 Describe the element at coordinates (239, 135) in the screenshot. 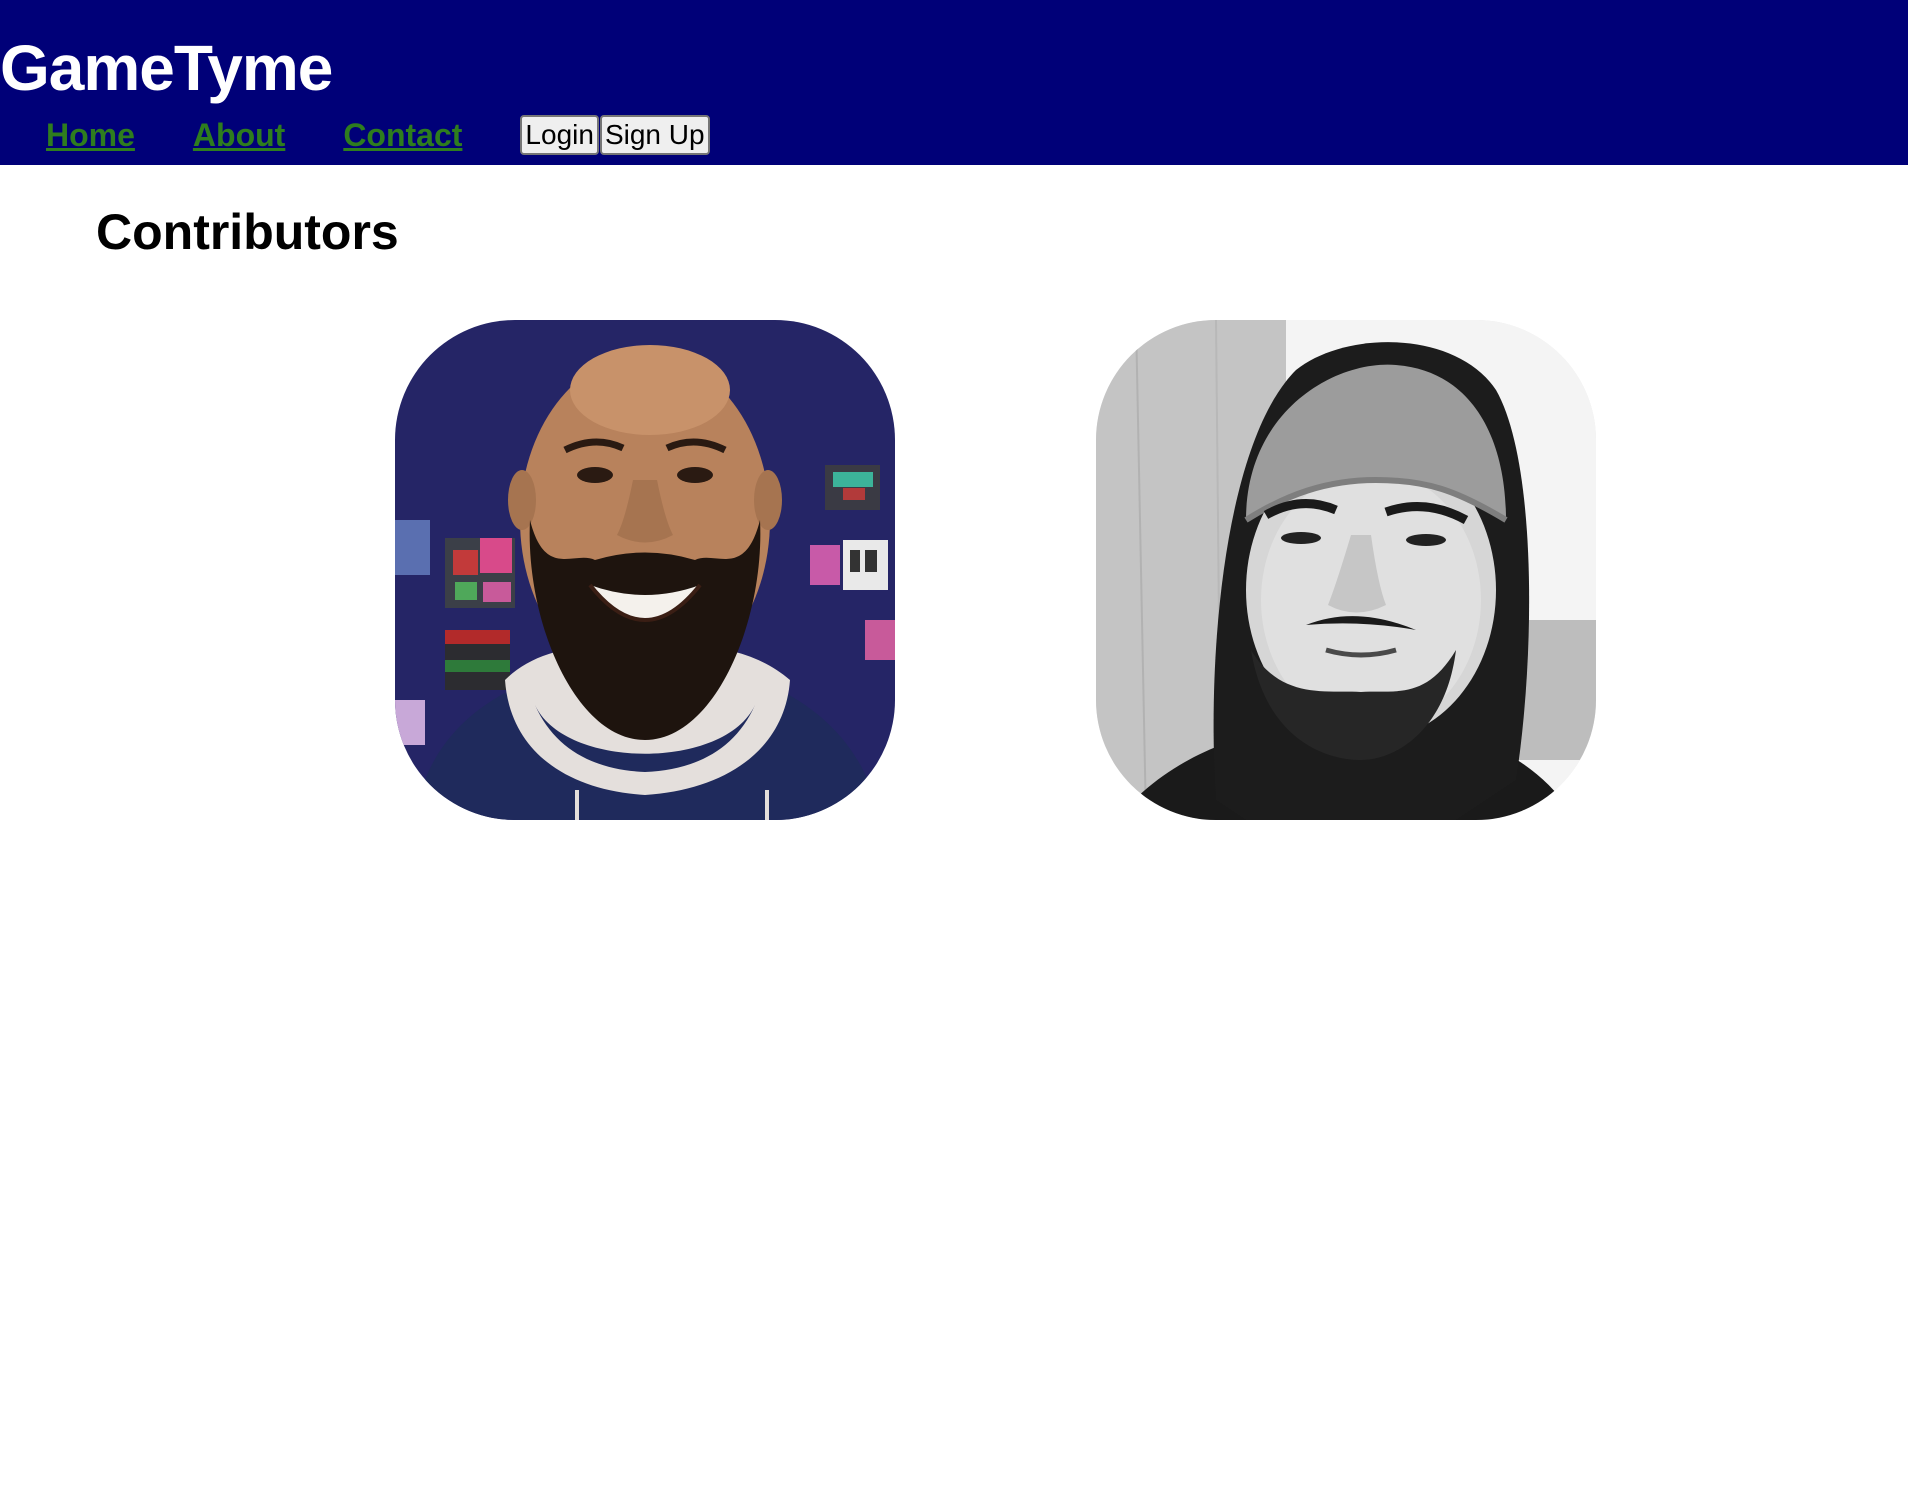

I see `nav-link-about: About` at that location.